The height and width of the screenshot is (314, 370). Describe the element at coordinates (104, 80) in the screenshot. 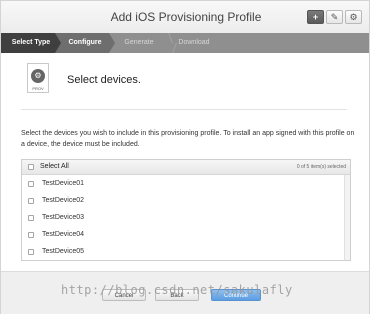

I see `section-title: Select devices.` at that location.